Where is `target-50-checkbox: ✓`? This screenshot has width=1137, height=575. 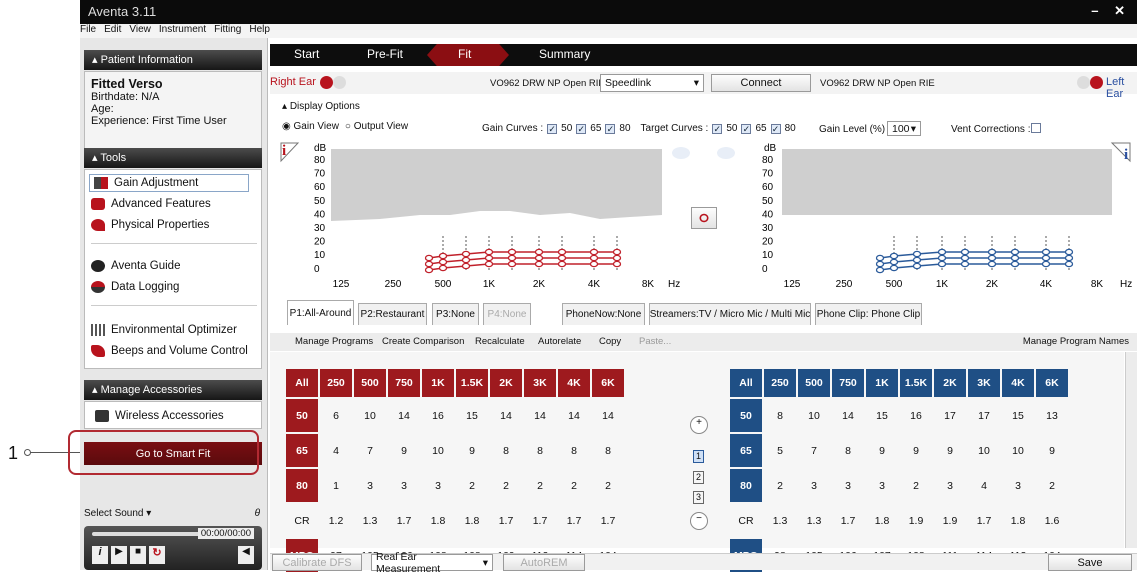 target-50-checkbox: ✓ is located at coordinates (717, 128).